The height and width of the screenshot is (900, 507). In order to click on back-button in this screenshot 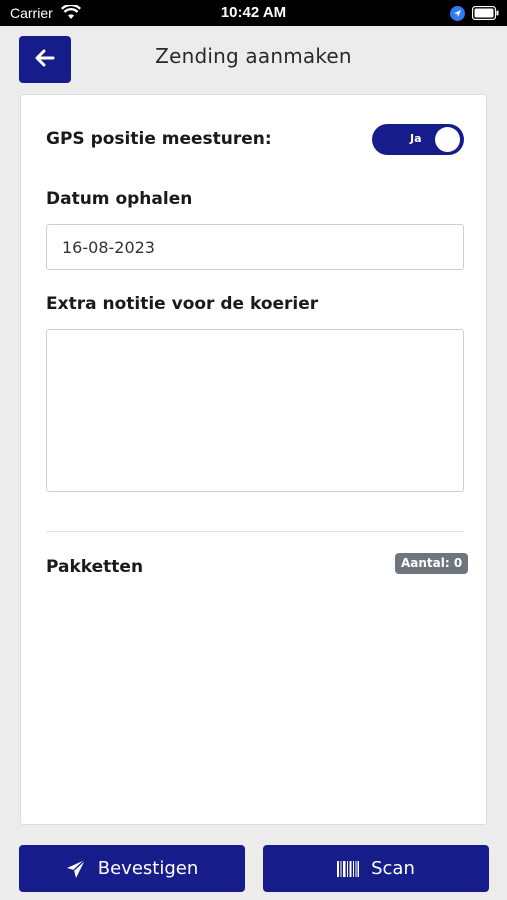, I will do `click(45, 59)`.